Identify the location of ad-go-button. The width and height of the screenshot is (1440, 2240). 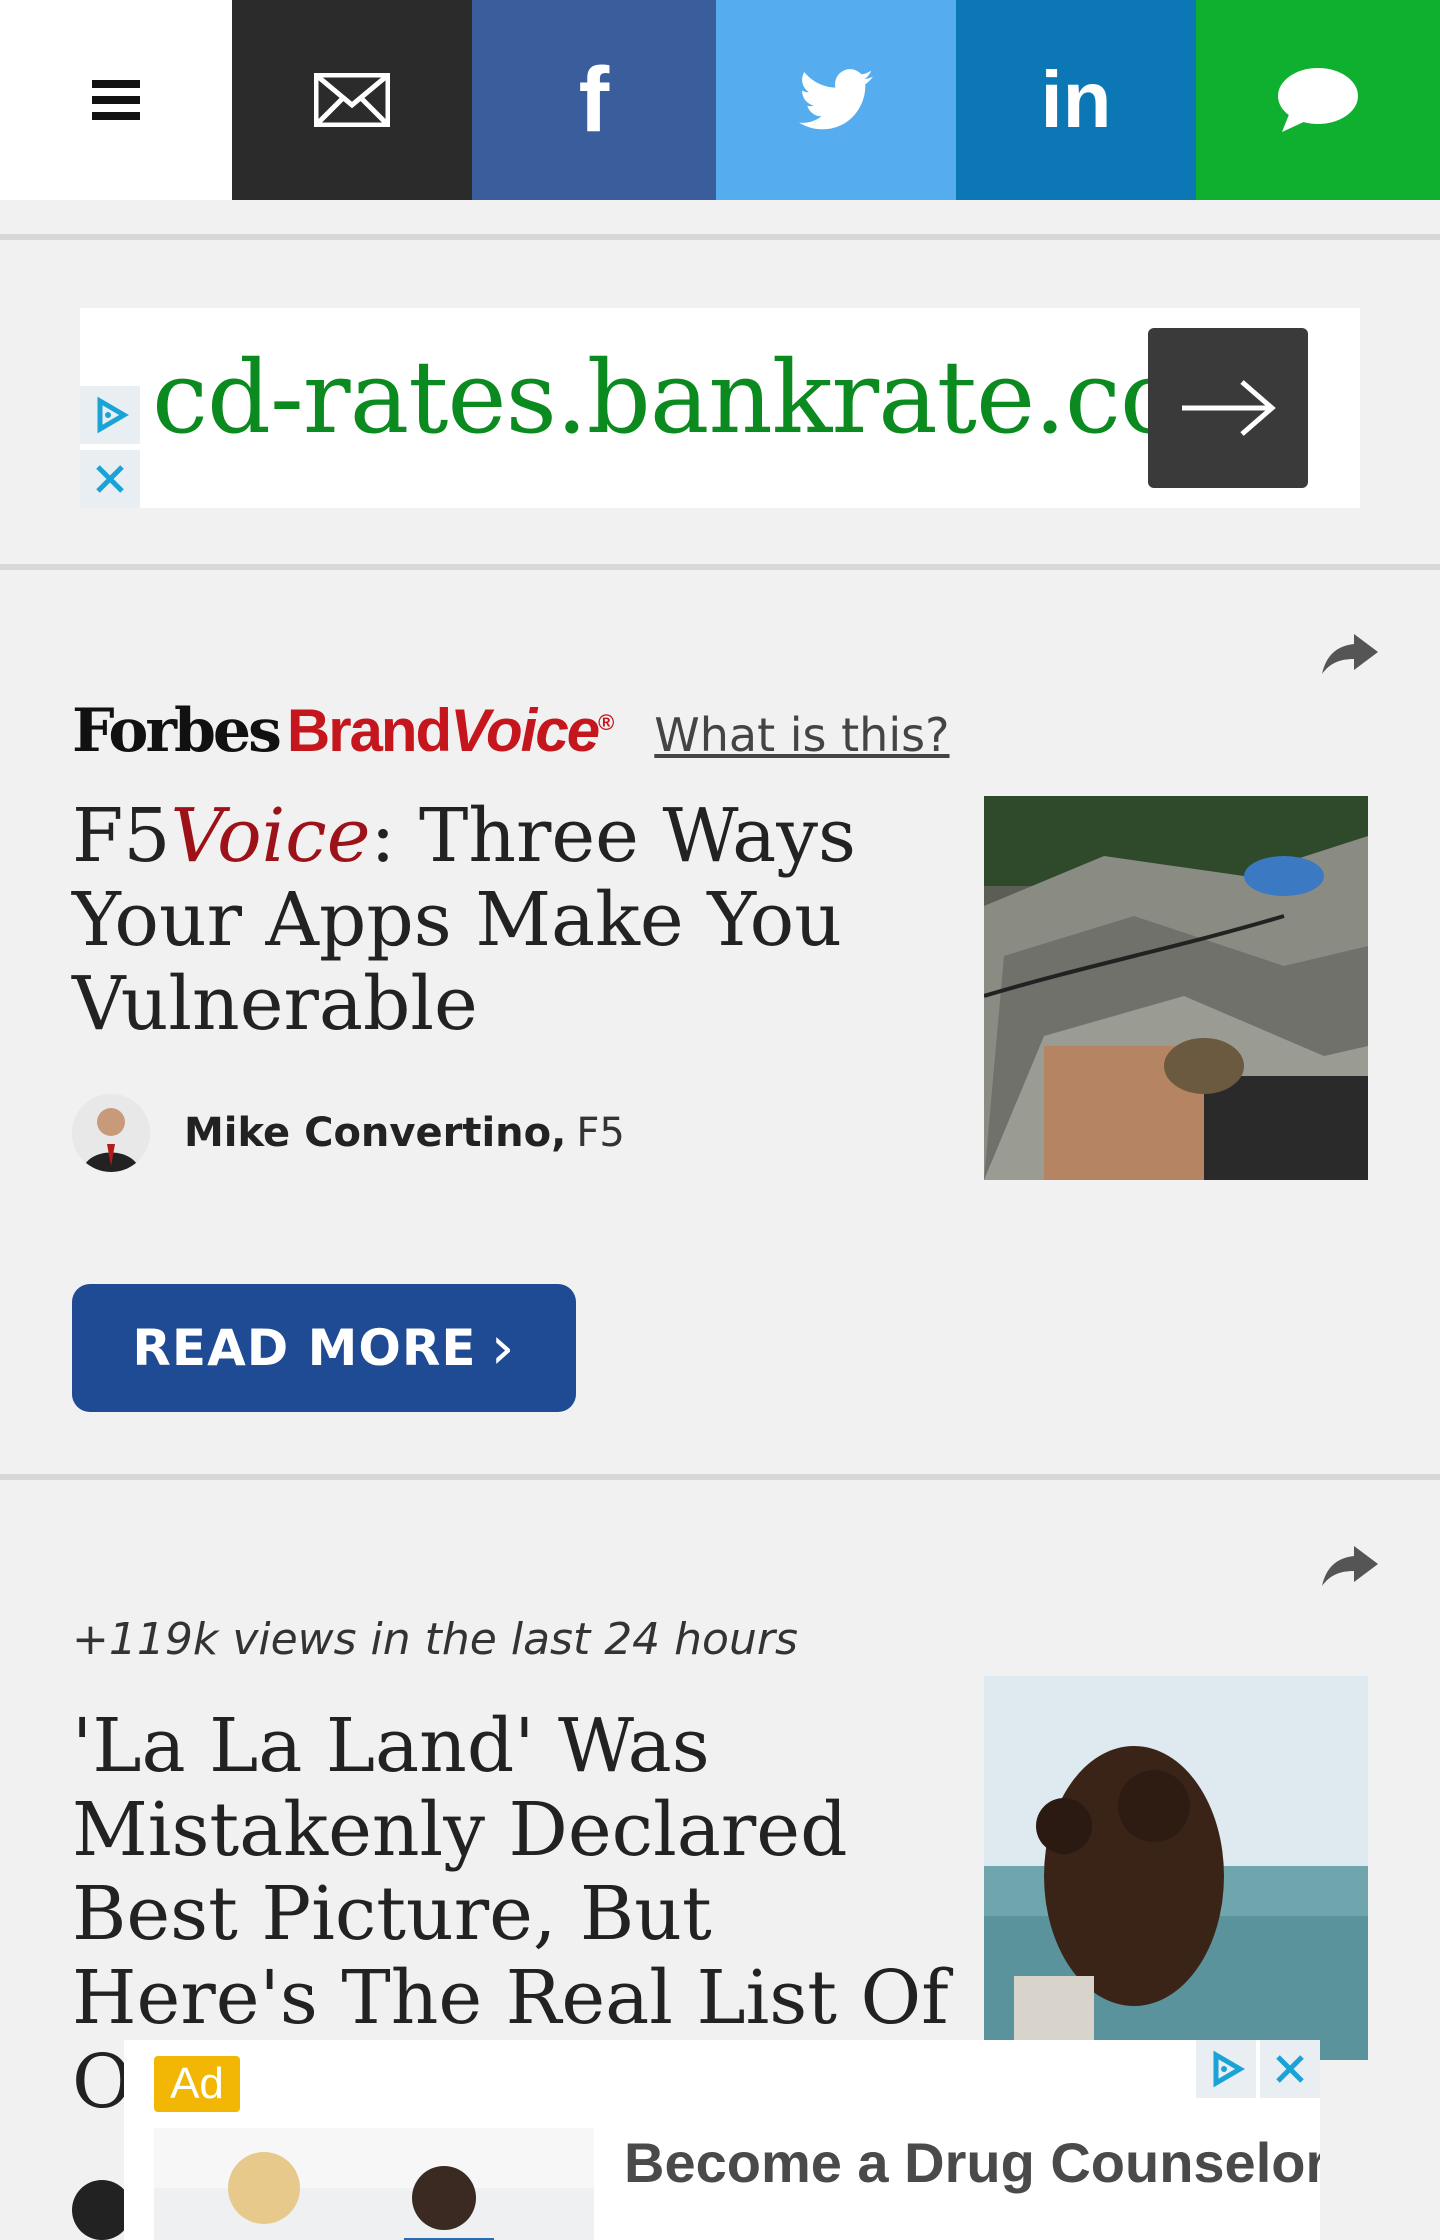
(1228, 408).